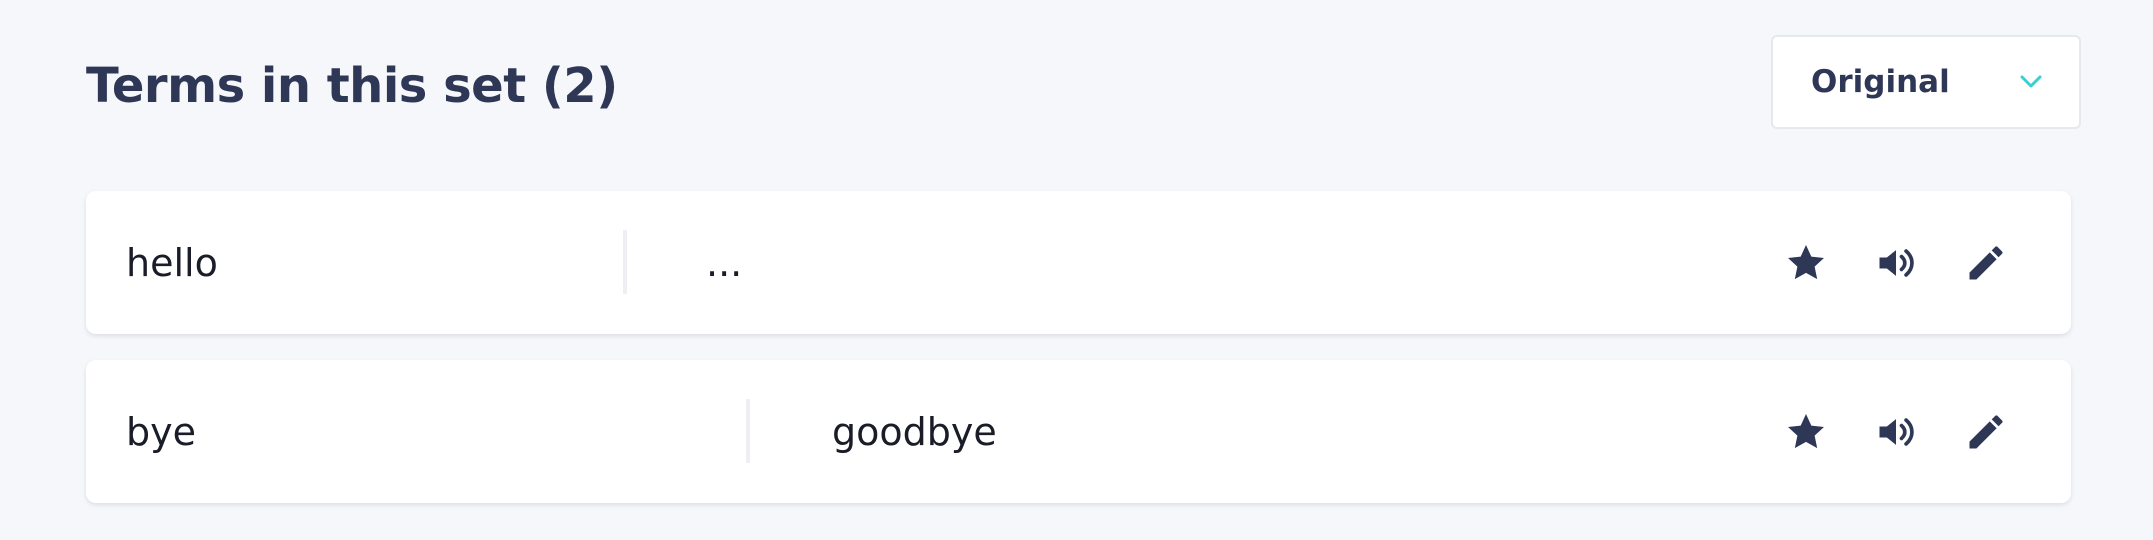 The height and width of the screenshot is (540, 2153). I want to click on sort-selected-label: Original, so click(1880, 82).